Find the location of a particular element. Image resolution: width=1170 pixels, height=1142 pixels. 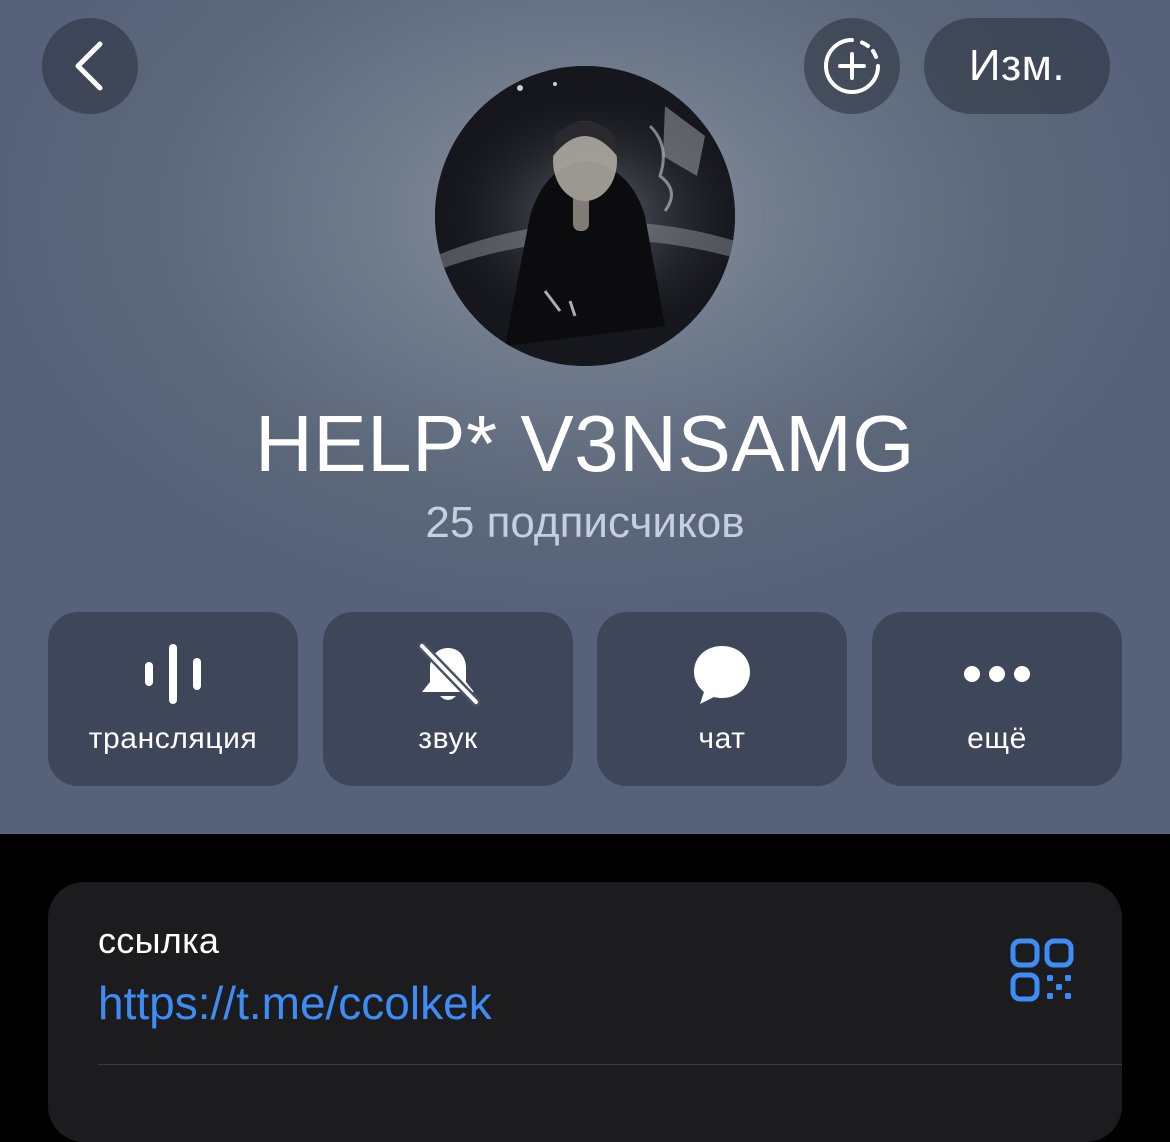

avatar-photo is located at coordinates (585, 216).